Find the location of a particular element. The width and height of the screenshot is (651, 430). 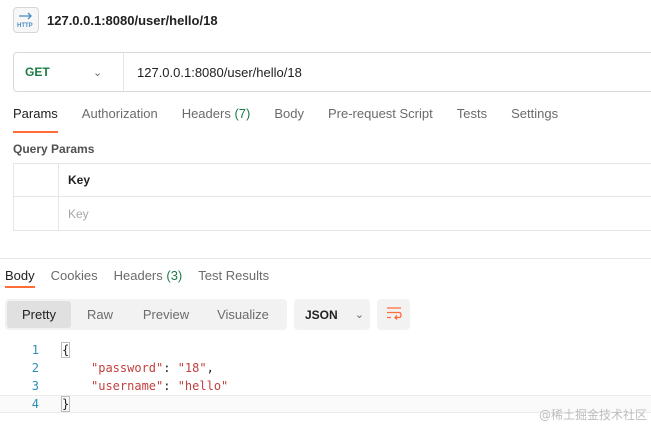

request-tab-header: HTTP 127.0.0.1:8080/user/hello/18 is located at coordinates (325, 20).